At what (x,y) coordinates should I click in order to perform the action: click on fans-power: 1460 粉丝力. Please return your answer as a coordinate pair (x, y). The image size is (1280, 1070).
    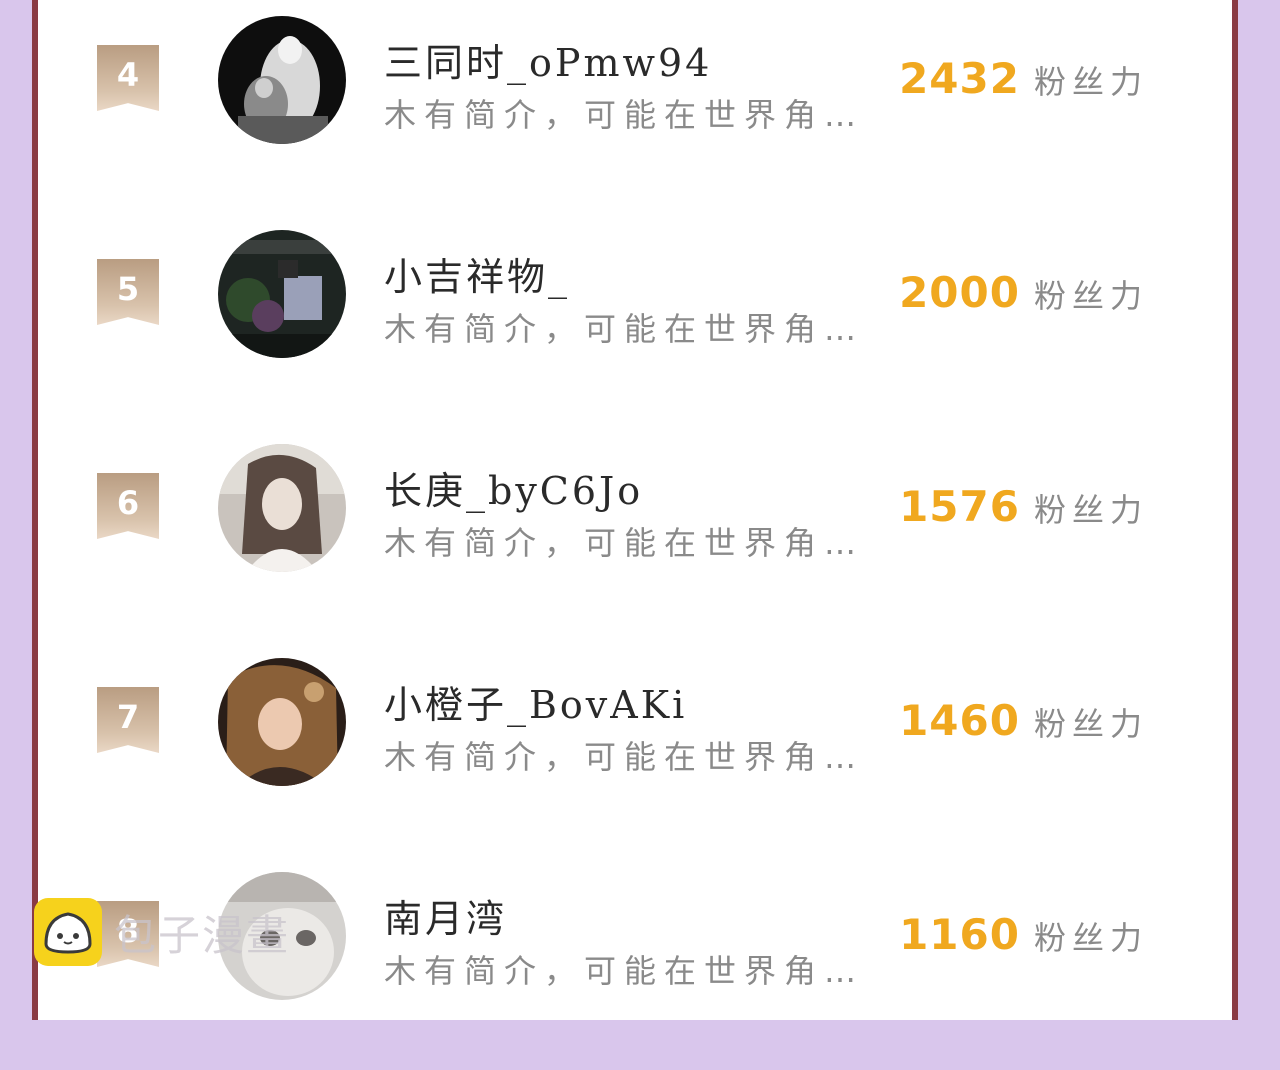
    Looking at the image, I should click on (1023, 720).